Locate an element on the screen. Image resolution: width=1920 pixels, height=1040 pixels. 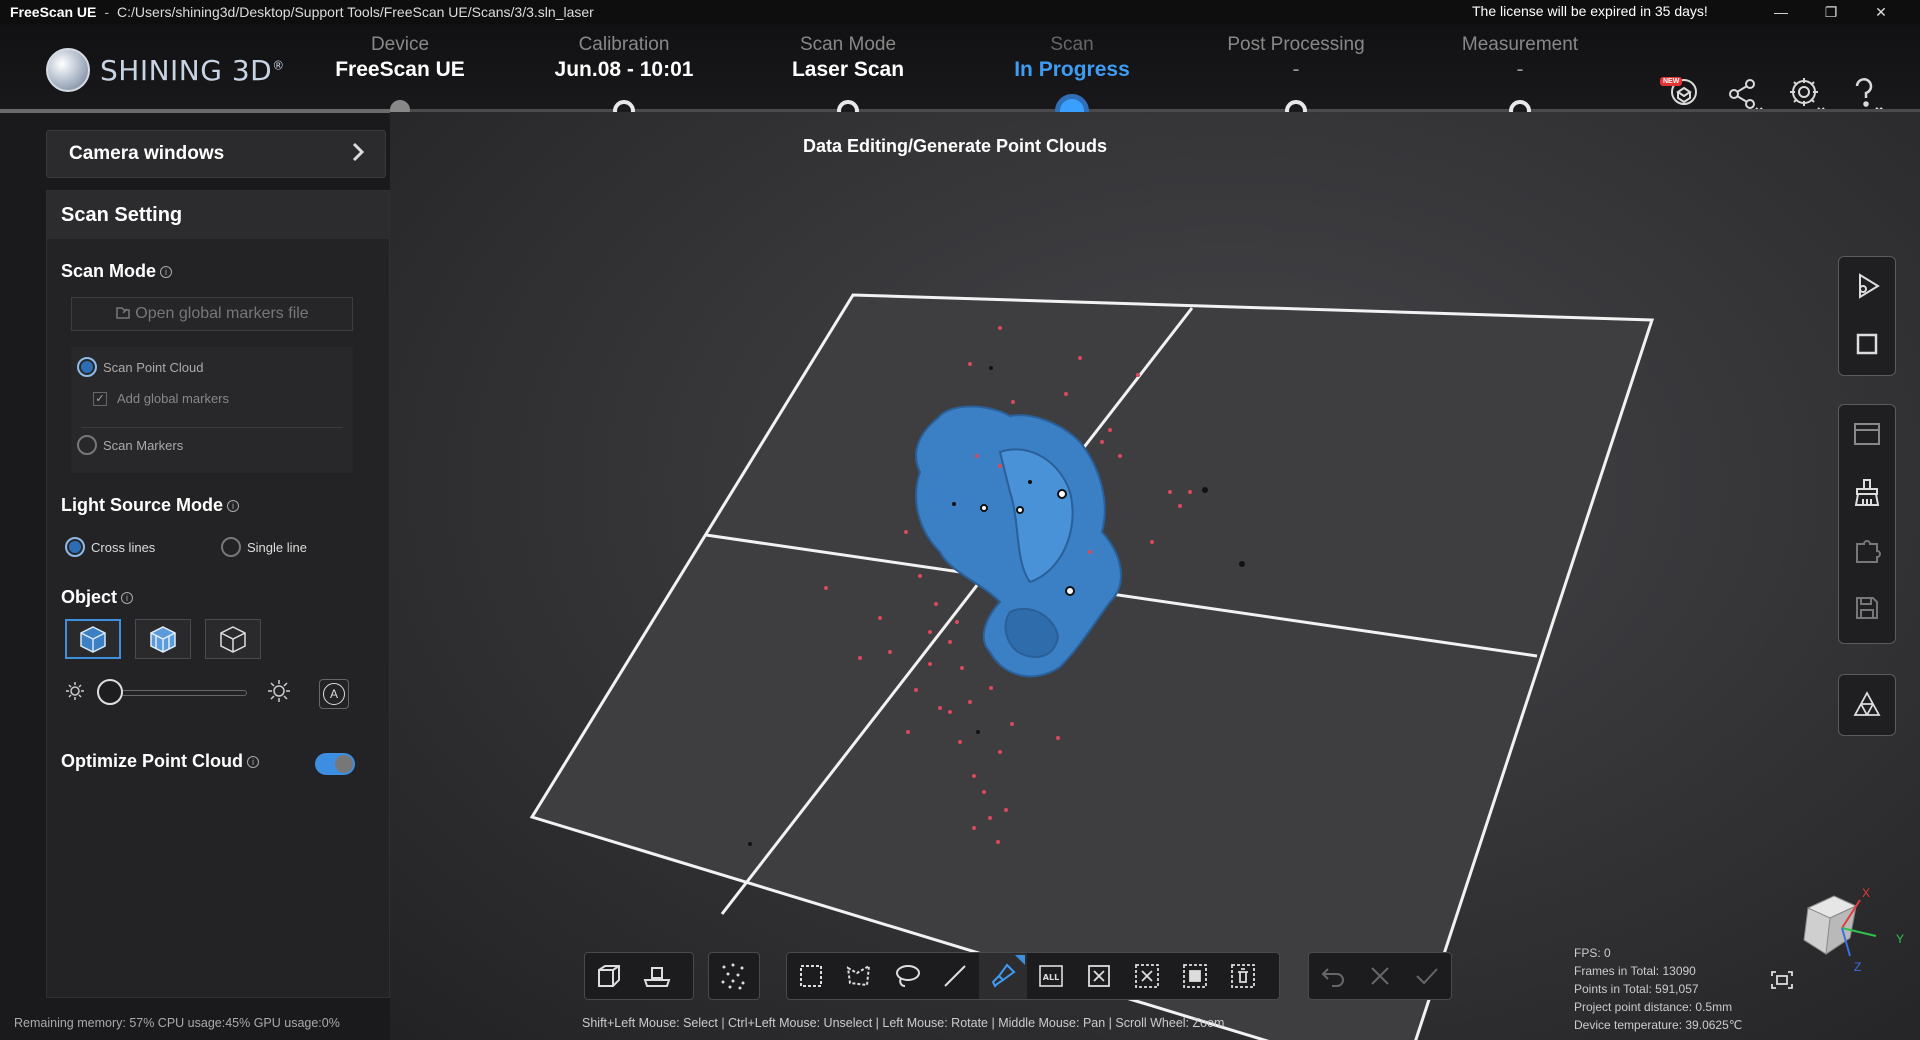
save-icon is located at coordinates (1867, 608).